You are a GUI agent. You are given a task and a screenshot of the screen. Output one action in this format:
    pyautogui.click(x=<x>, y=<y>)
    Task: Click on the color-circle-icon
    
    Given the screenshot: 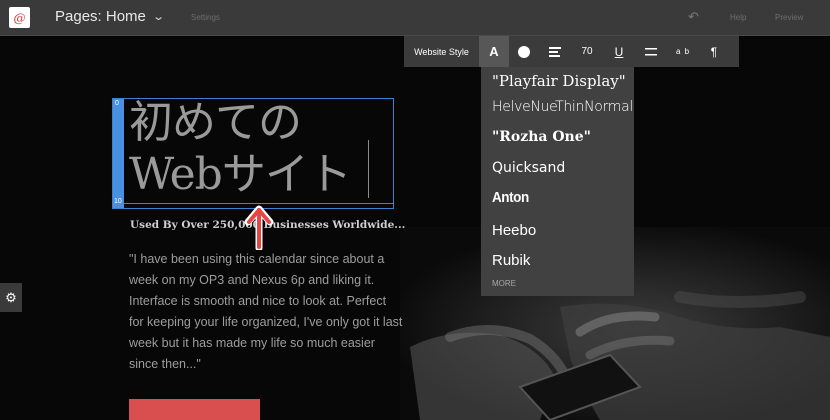 What is the action you would take?
    pyautogui.click(x=524, y=51)
    